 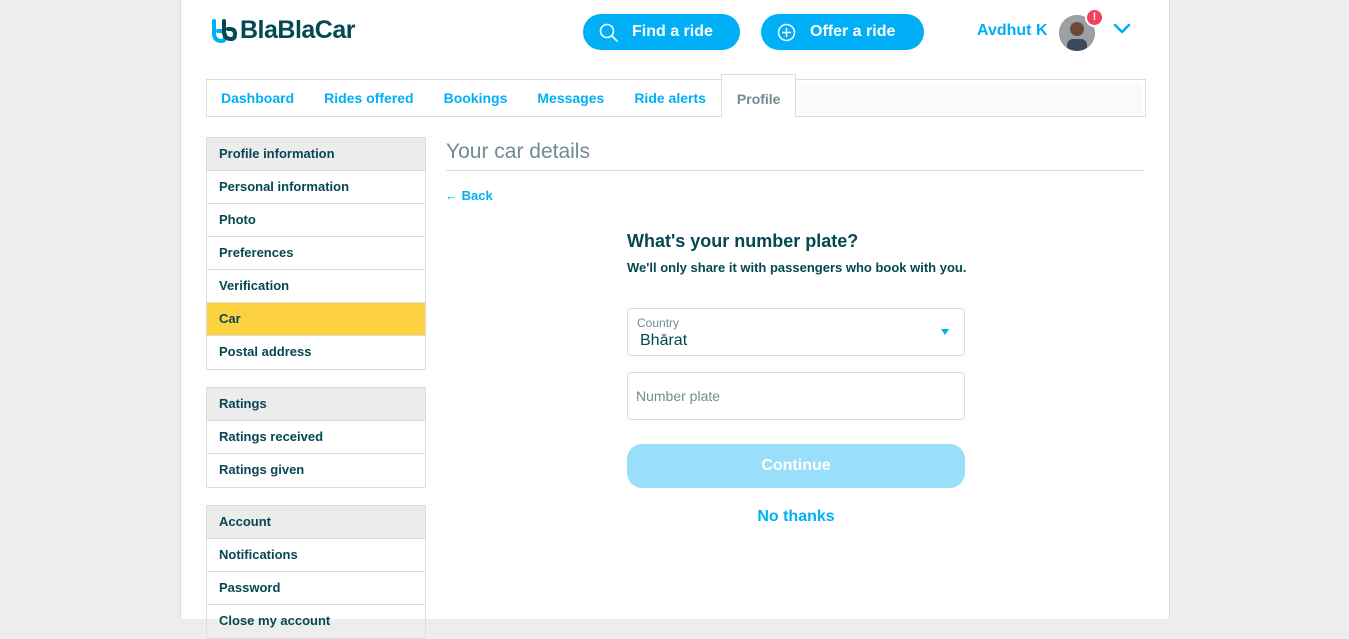 I want to click on continue-button: Continue, so click(x=796, y=466).